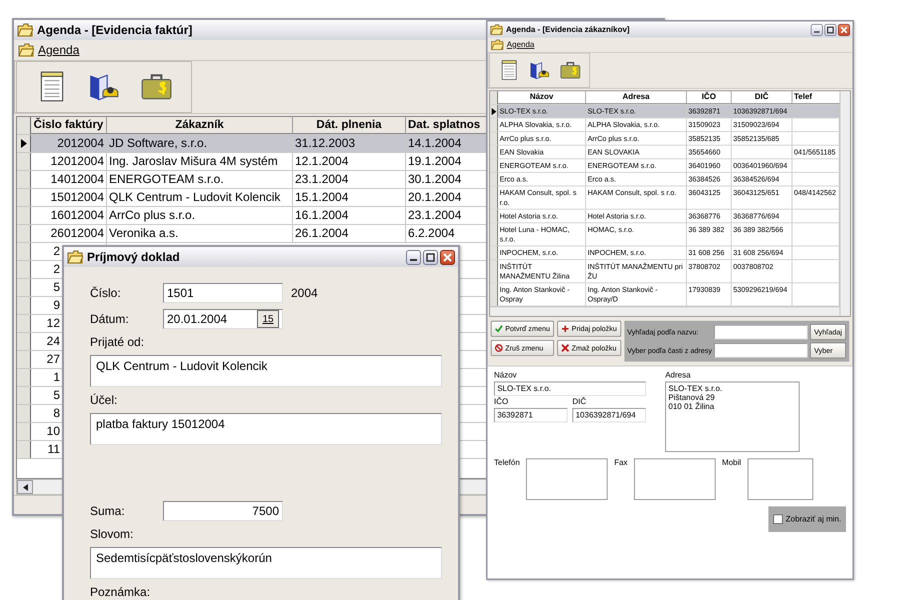 This screenshot has height=600, width=900. What do you see at coordinates (223, 511) in the screenshot?
I see `input-field: 7500` at bounding box center [223, 511].